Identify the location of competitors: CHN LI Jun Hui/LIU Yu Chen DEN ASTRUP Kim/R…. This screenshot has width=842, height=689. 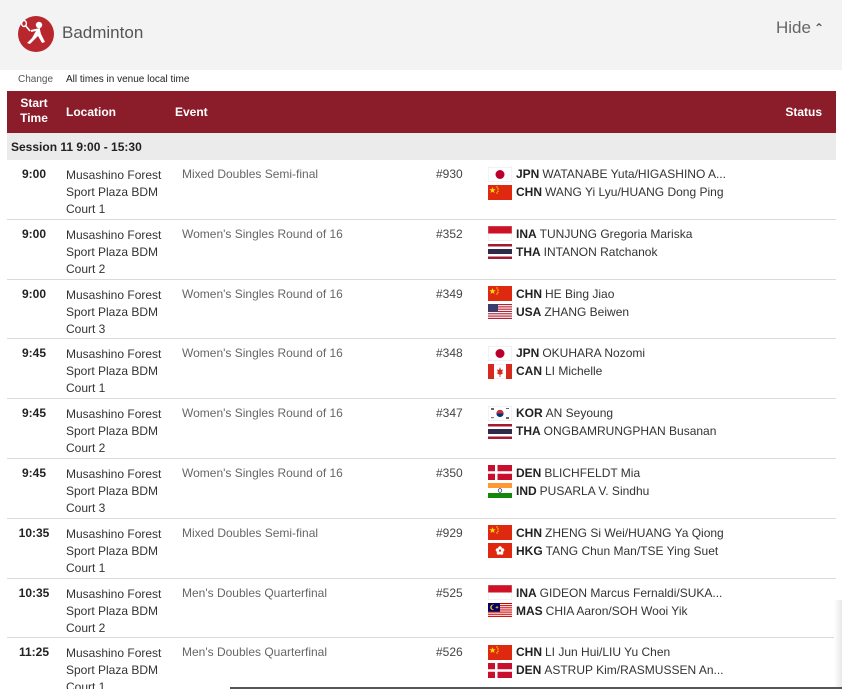
(606, 661).